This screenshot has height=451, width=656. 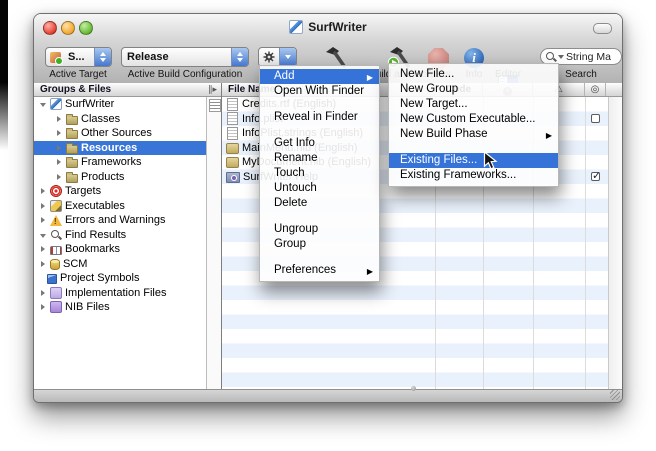 What do you see at coordinates (213, 243) in the screenshot?
I see `sidebar-scrollbar` at bounding box center [213, 243].